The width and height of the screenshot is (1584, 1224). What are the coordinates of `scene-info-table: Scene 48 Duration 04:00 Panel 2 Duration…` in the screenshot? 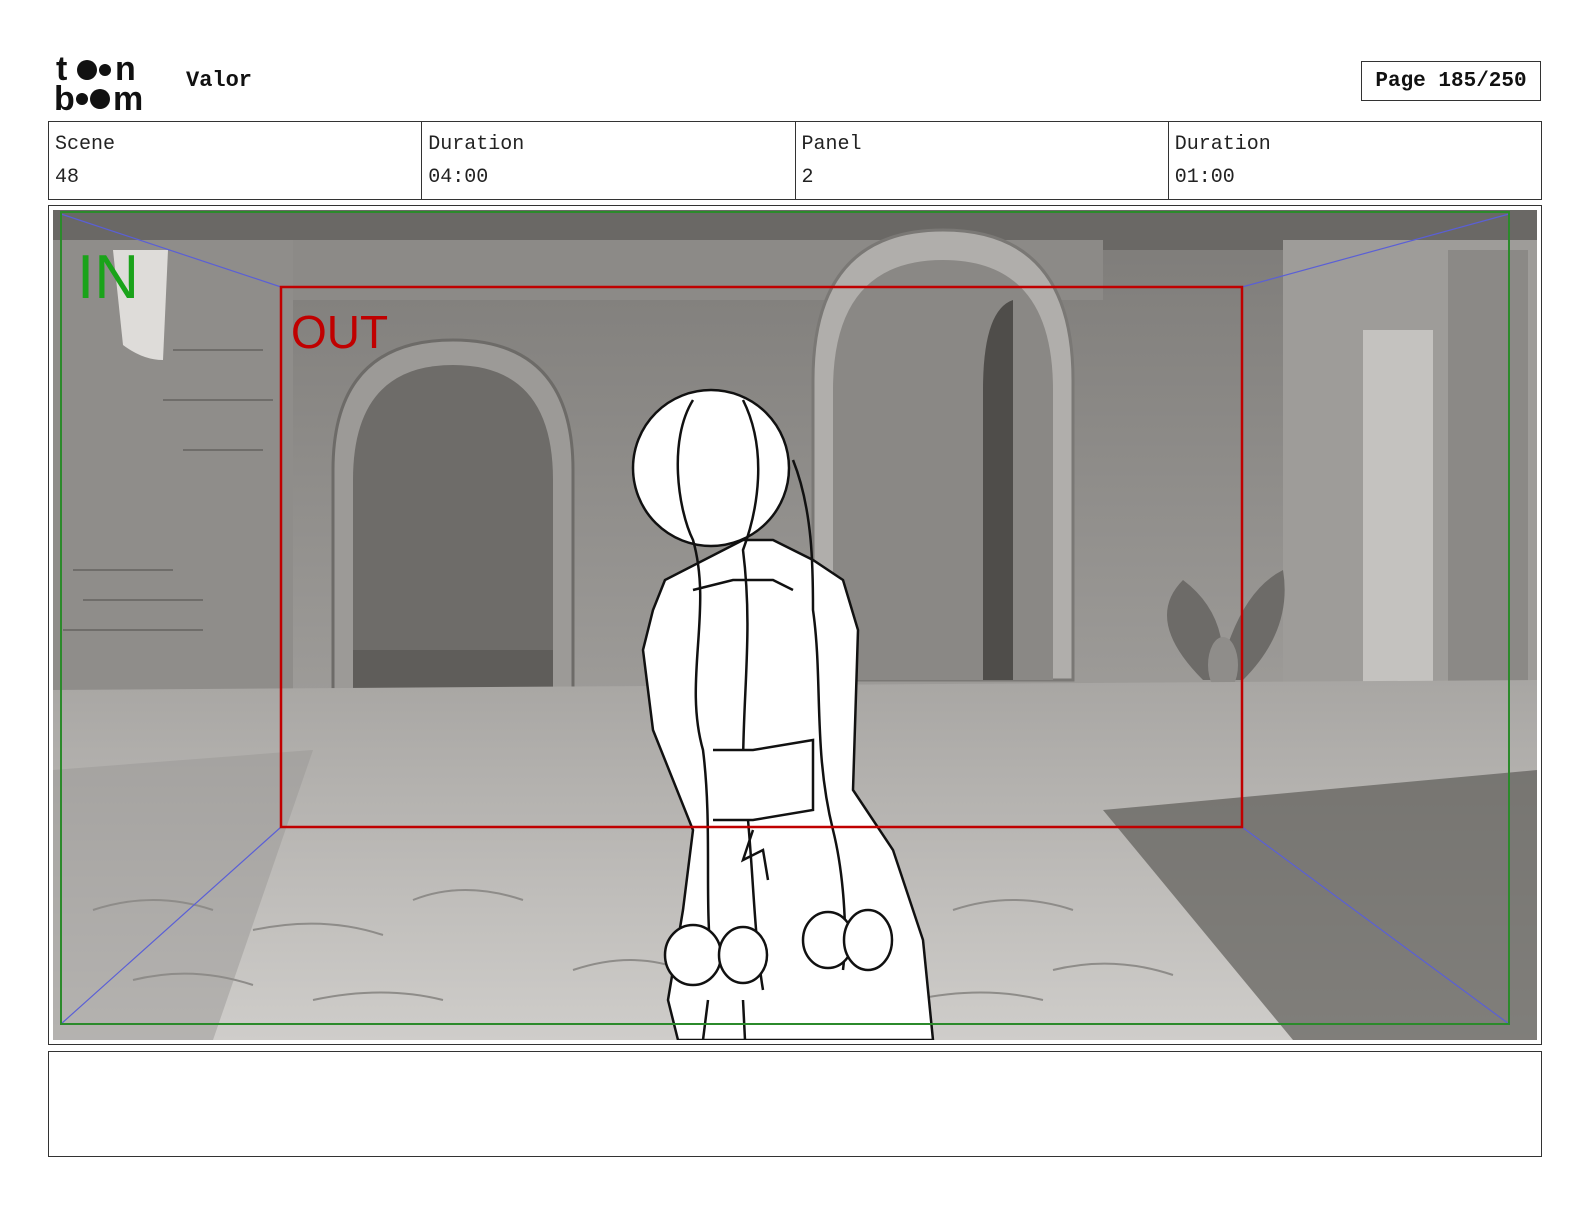 It's located at (795, 160).